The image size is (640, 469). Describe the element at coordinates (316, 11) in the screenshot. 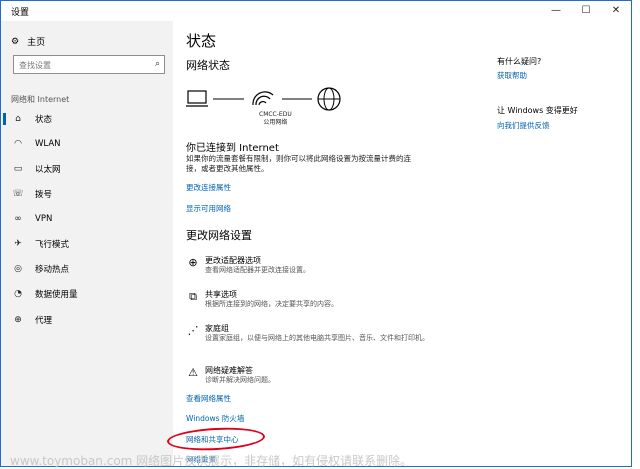

I see `title-bar: 设置 — ☐ ✕` at that location.